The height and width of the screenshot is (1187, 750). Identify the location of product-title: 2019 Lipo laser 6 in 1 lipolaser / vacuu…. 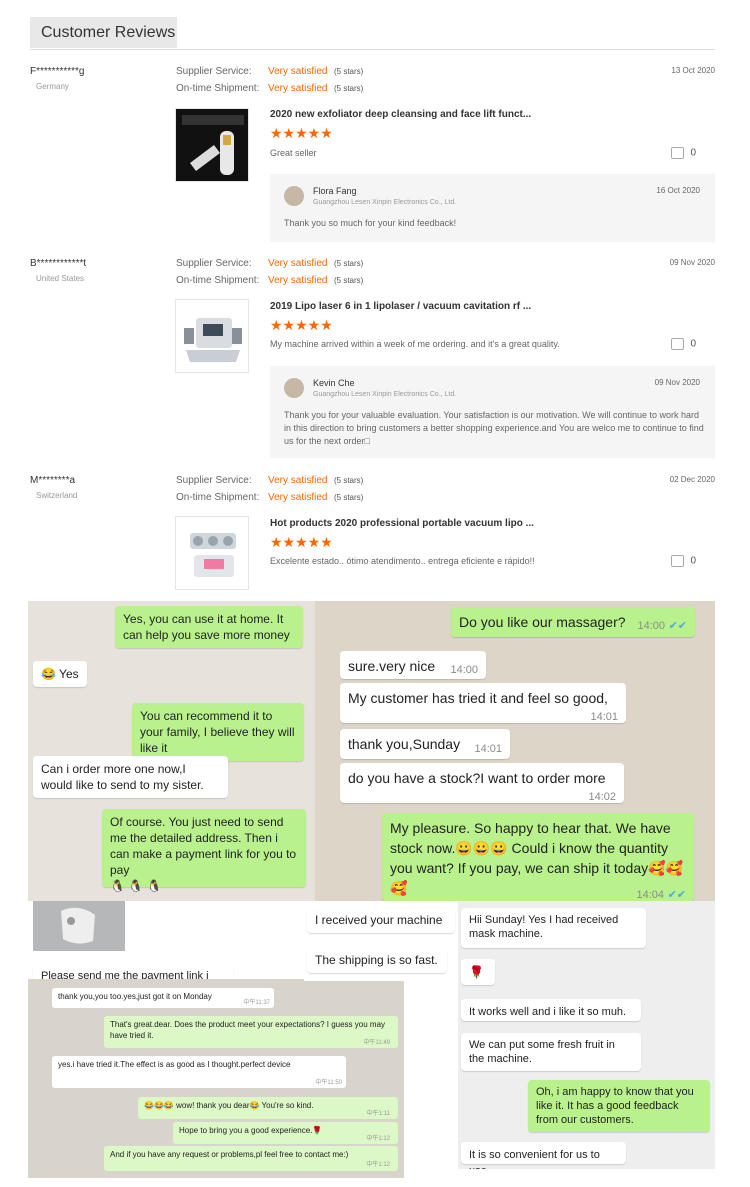
(400, 306).